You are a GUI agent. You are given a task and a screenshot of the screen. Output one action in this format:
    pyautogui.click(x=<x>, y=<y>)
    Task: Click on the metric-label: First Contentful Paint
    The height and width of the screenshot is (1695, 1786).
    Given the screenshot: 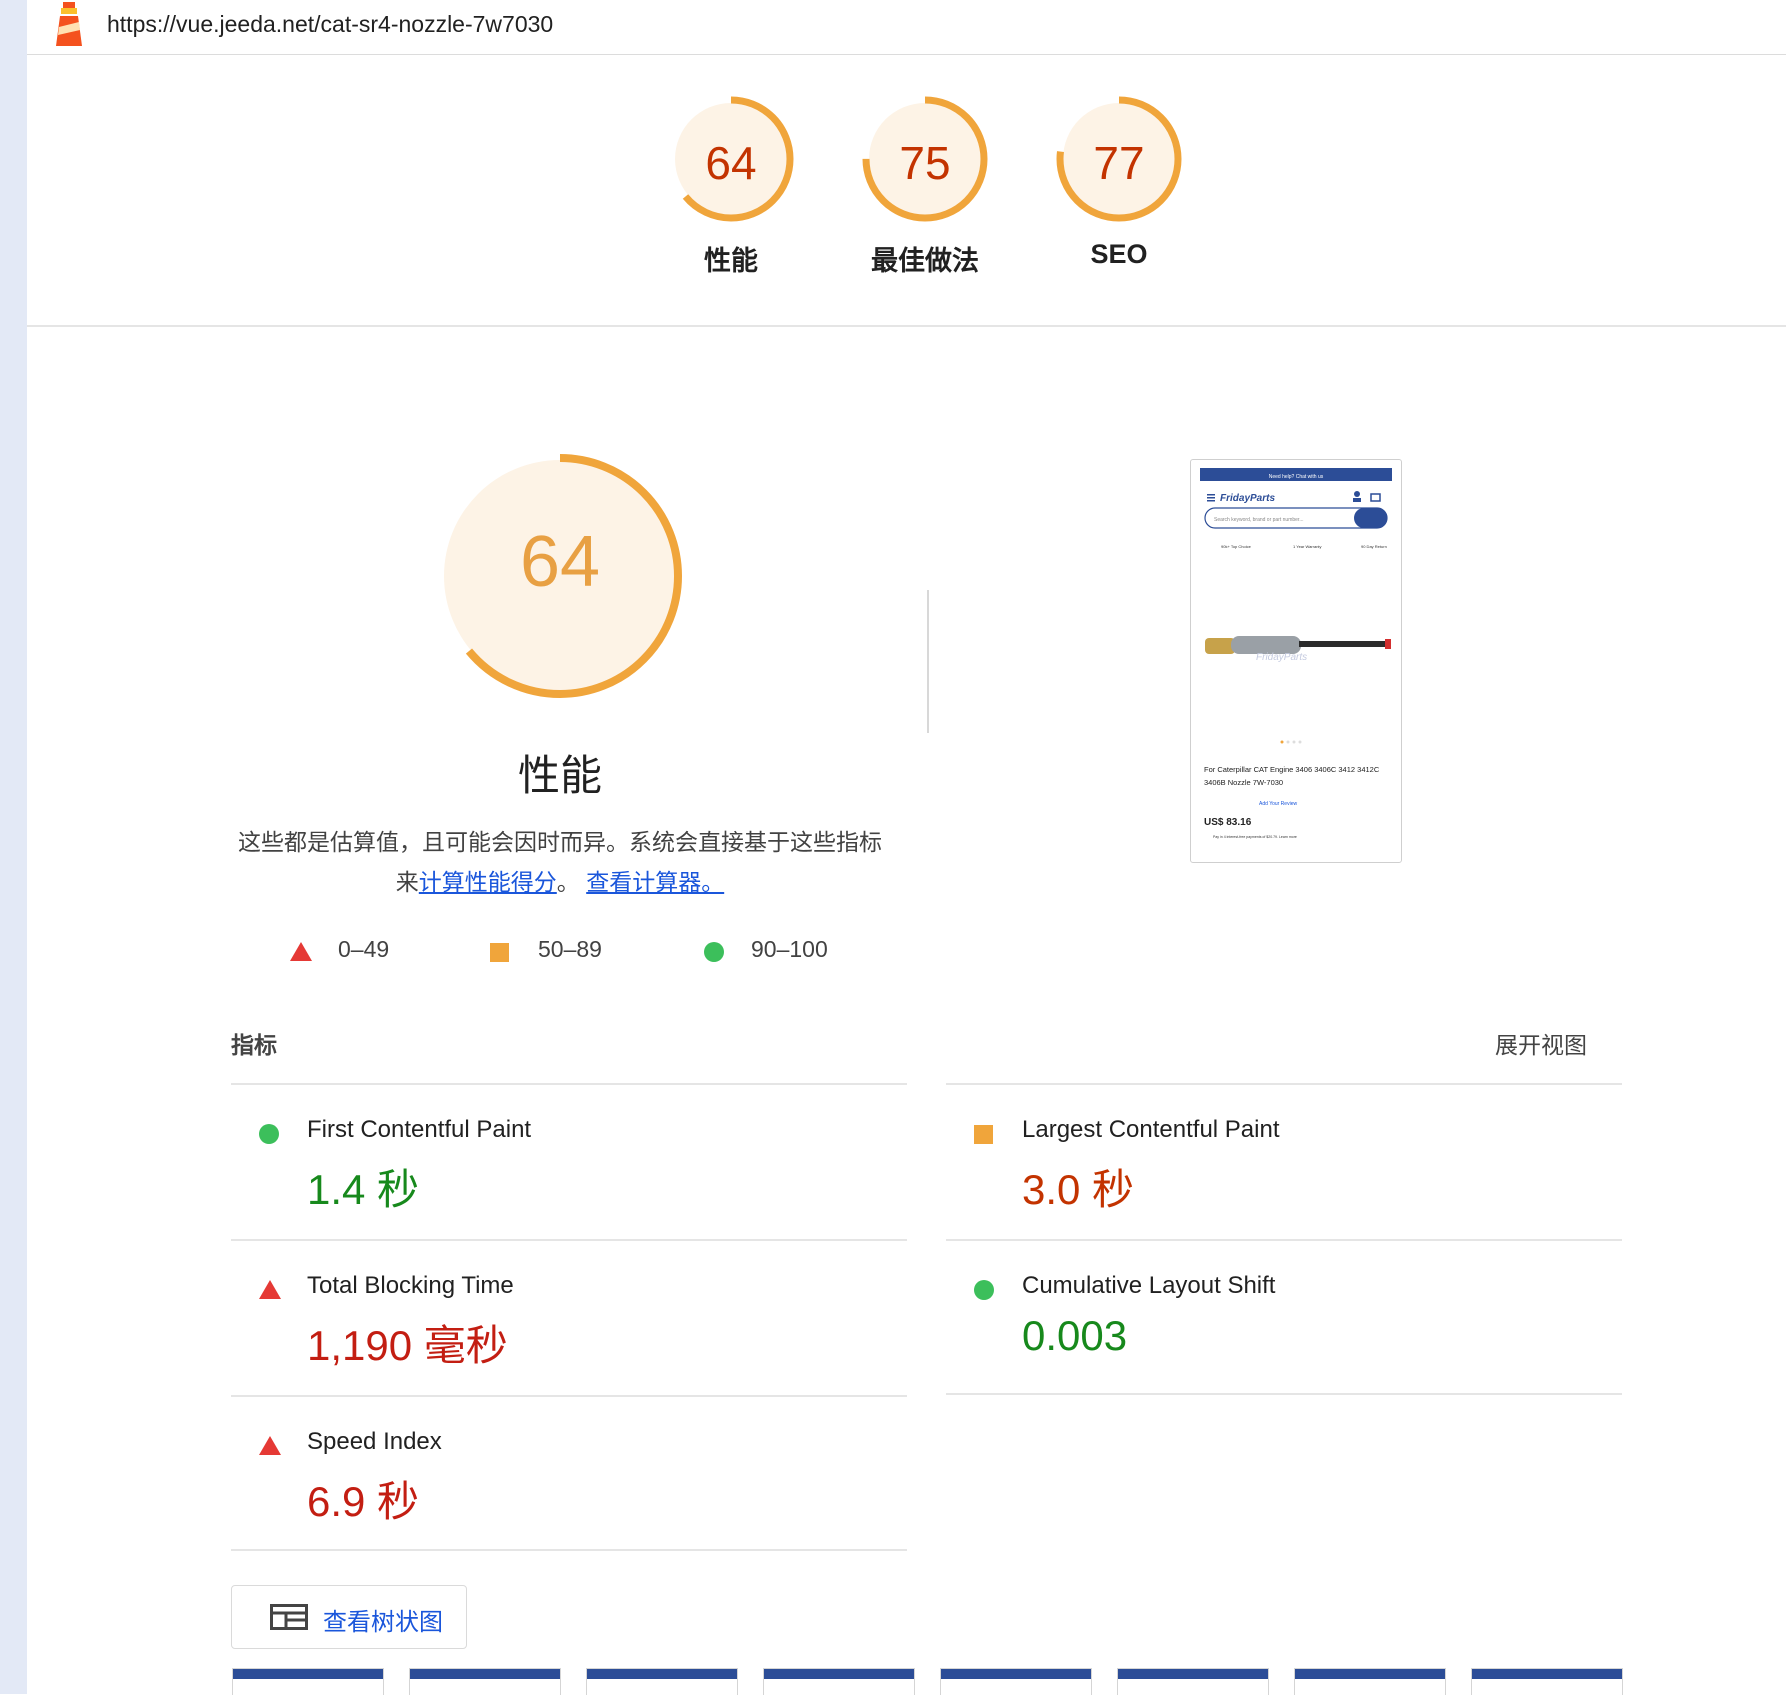 What is the action you would take?
    pyautogui.click(x=419, y=1129)
    